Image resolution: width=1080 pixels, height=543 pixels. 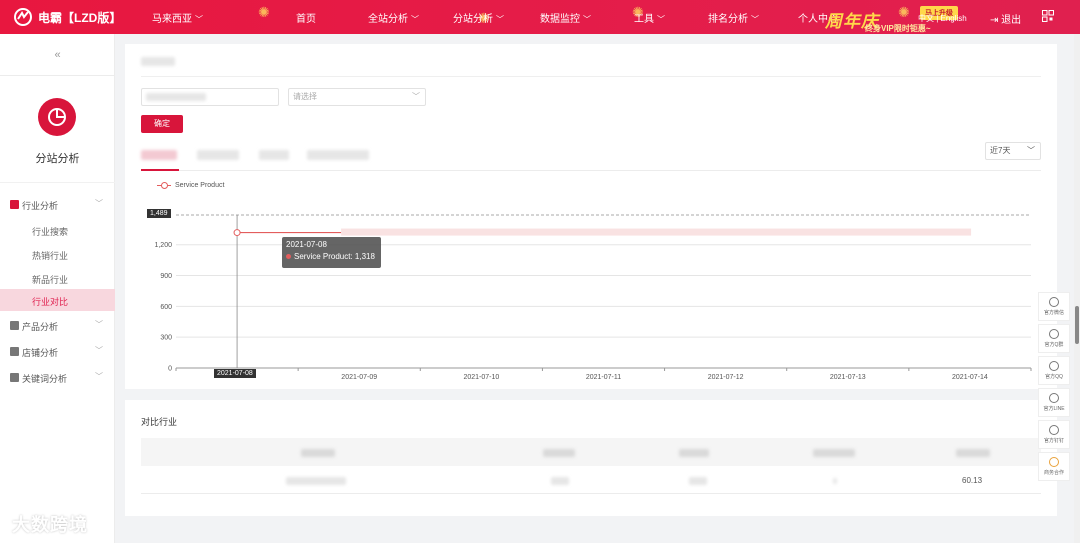 What do you see at coordinates (1054, 366) in the screenshot?
I see `qq-icon` at bounding box center [1054, 366].